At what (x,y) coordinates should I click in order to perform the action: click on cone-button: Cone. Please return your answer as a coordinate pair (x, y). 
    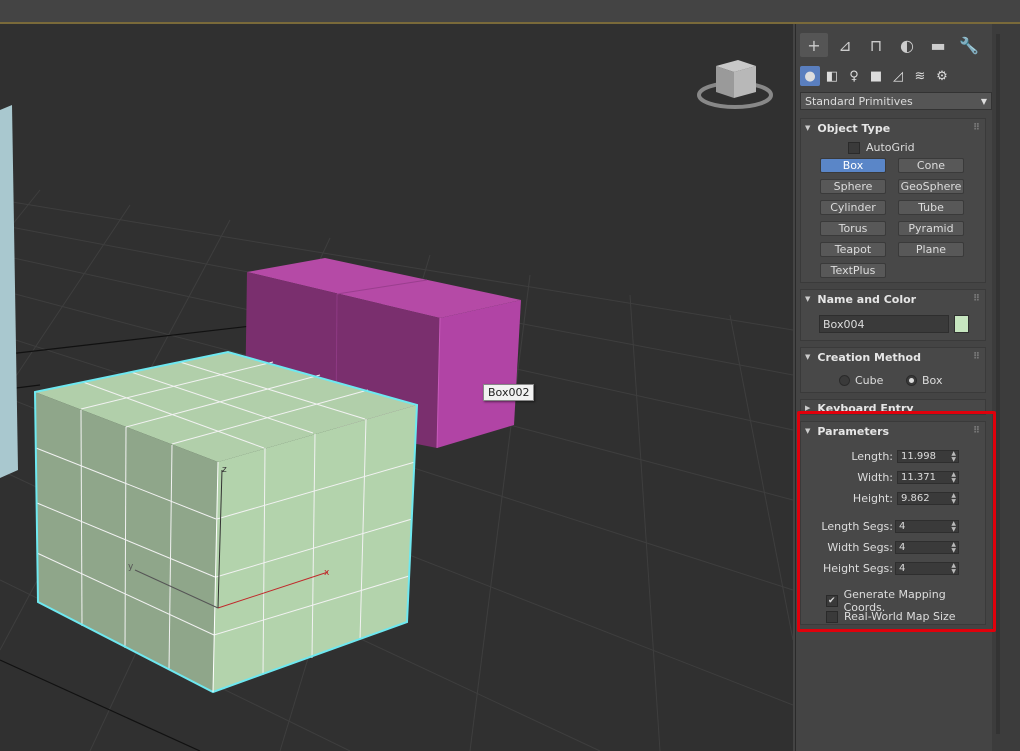
    Looking at the image, I should click on (931, 165).